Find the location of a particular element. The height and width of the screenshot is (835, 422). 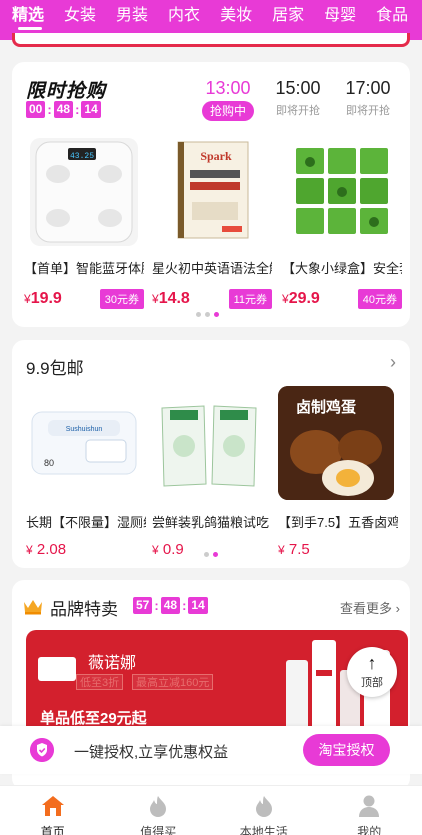

countdown-hours: 00 is located at coordinates (36, 109).